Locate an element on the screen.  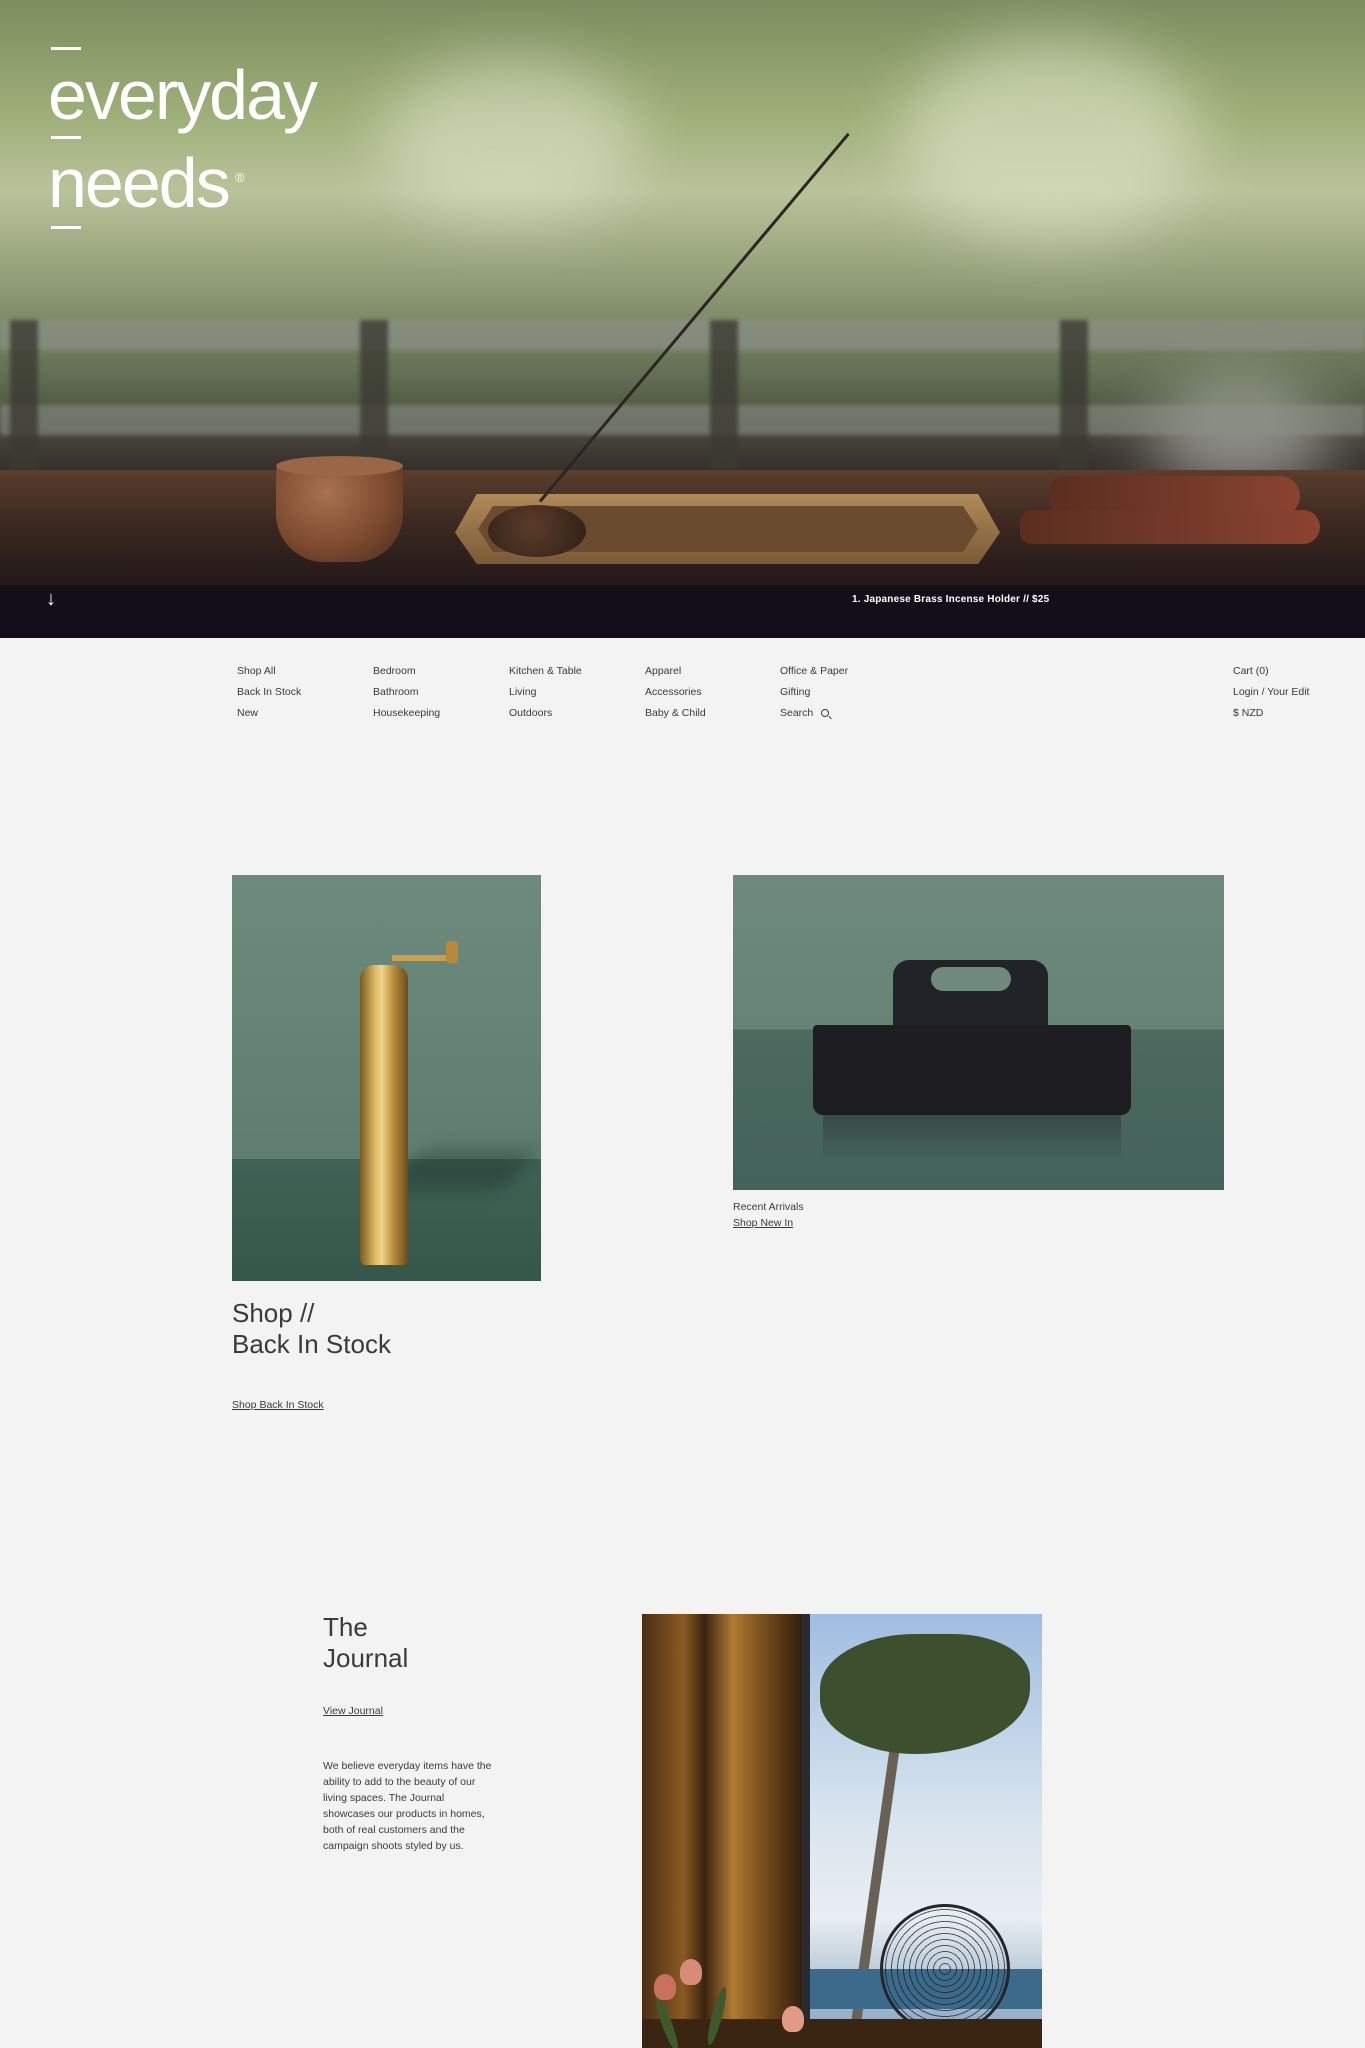
nav-column-wear: Apparel Accessories Baby & Child is located at coordinates (675, 695).